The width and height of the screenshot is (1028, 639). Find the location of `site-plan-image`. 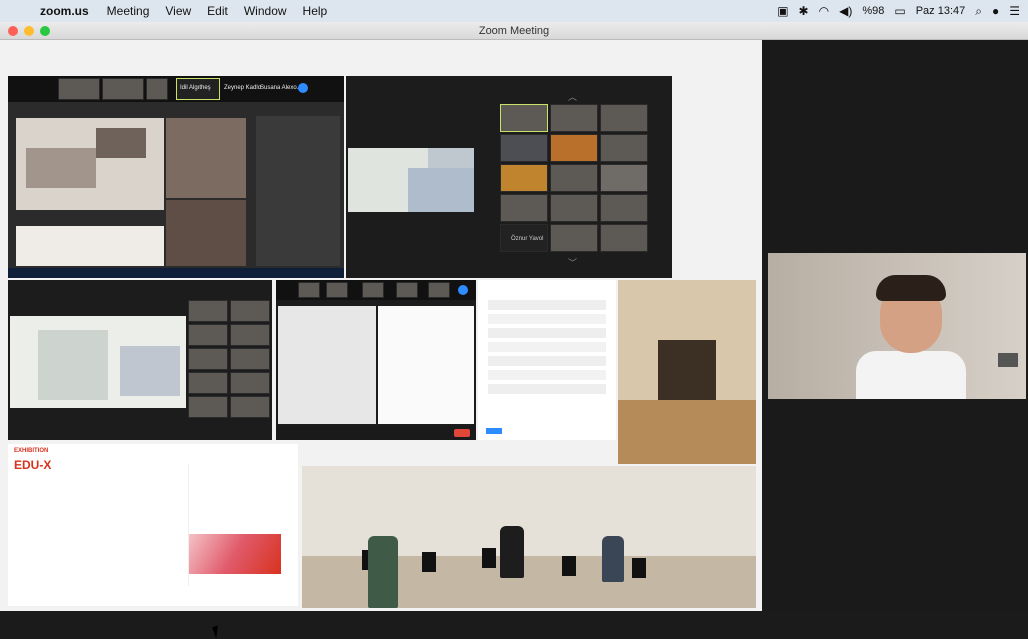

site-plan-image is located at coordinates (98, 362).